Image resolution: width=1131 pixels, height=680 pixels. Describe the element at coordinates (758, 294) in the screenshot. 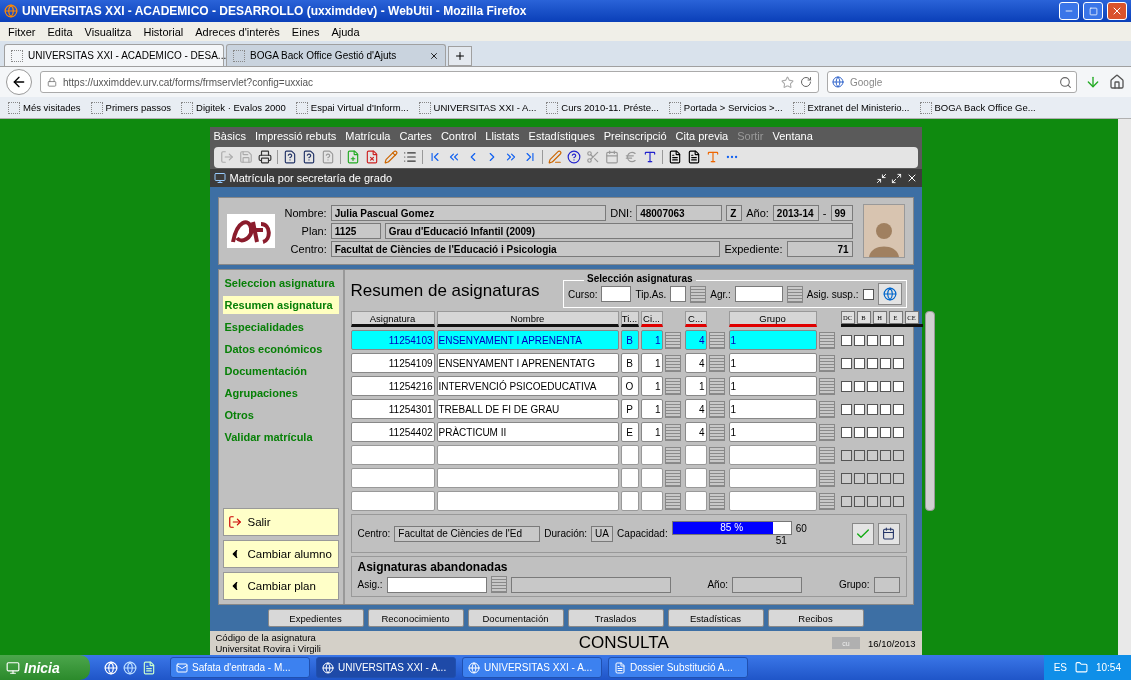

I see `group-field` at that location.